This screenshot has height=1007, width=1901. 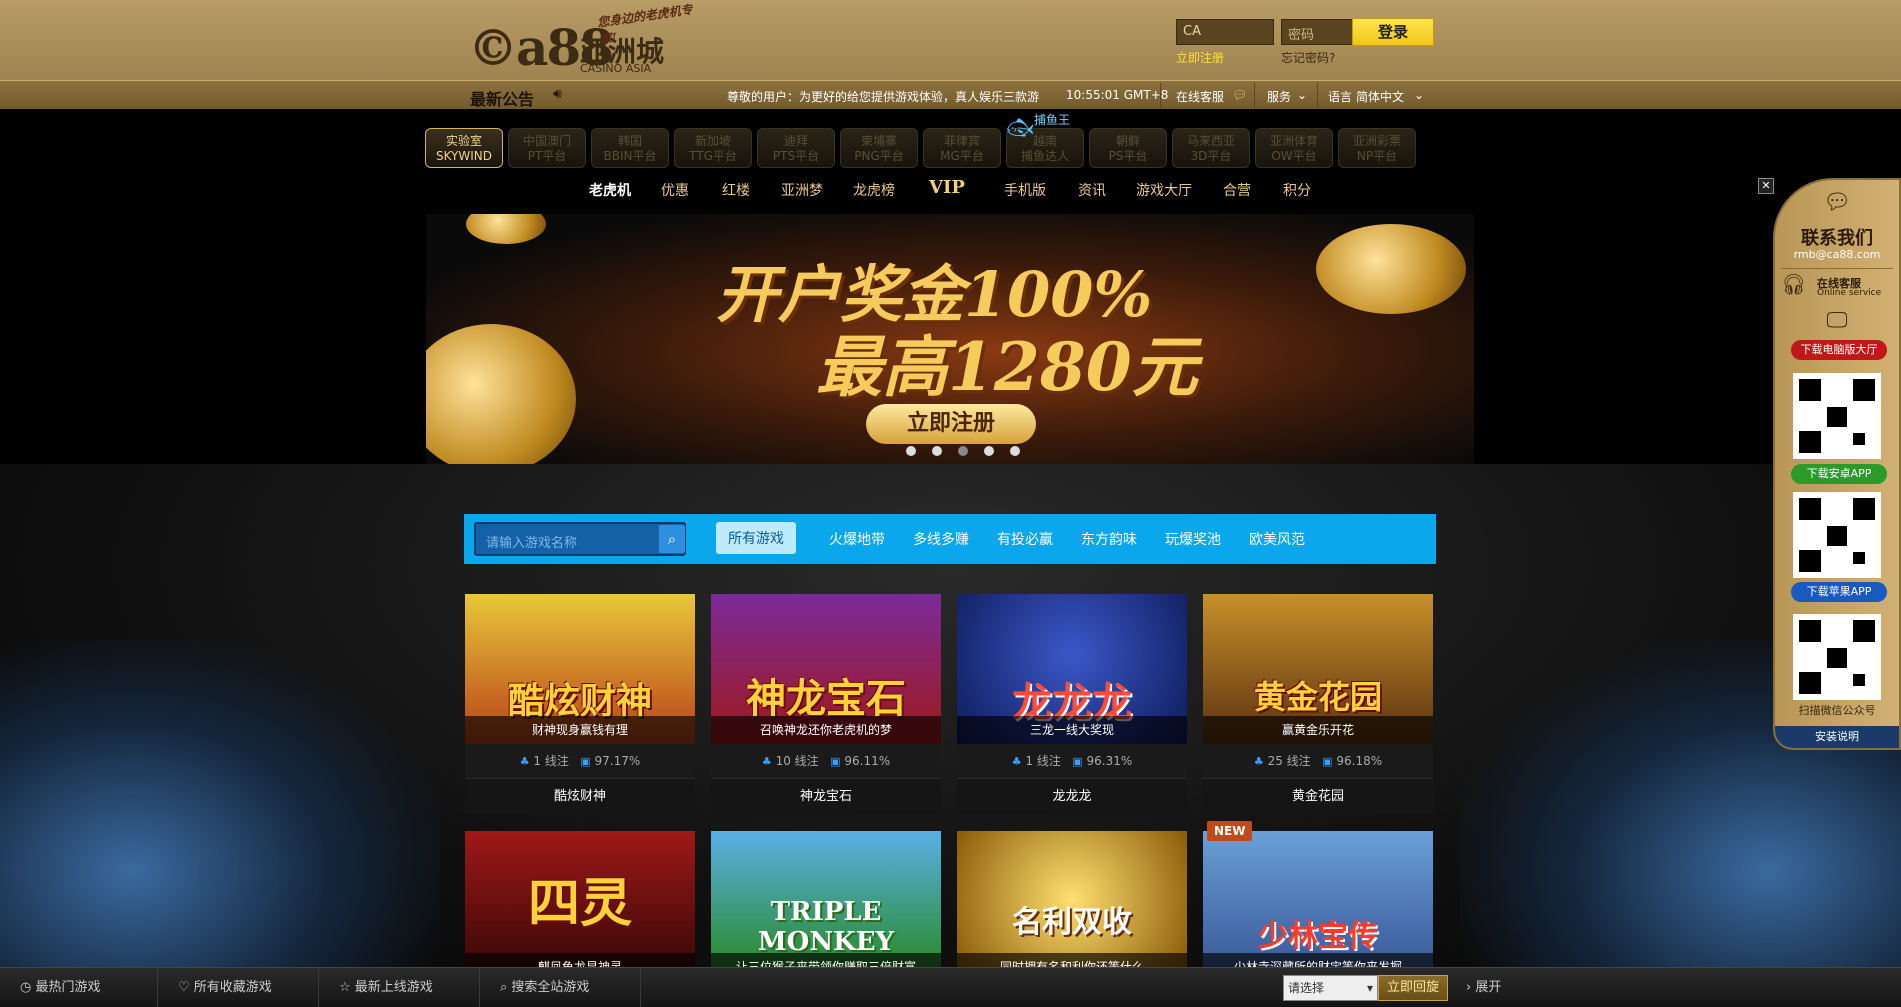 I want to click on game-name: 黄金花园, so click(x=1318, y=796).